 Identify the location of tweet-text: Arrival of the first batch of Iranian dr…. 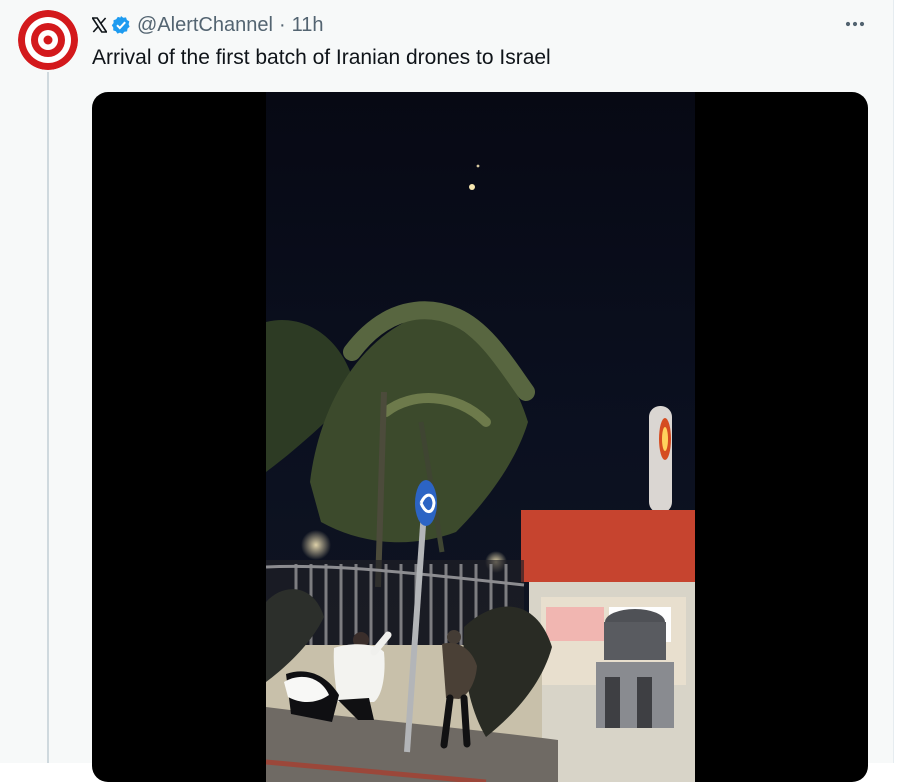
(321, 57).